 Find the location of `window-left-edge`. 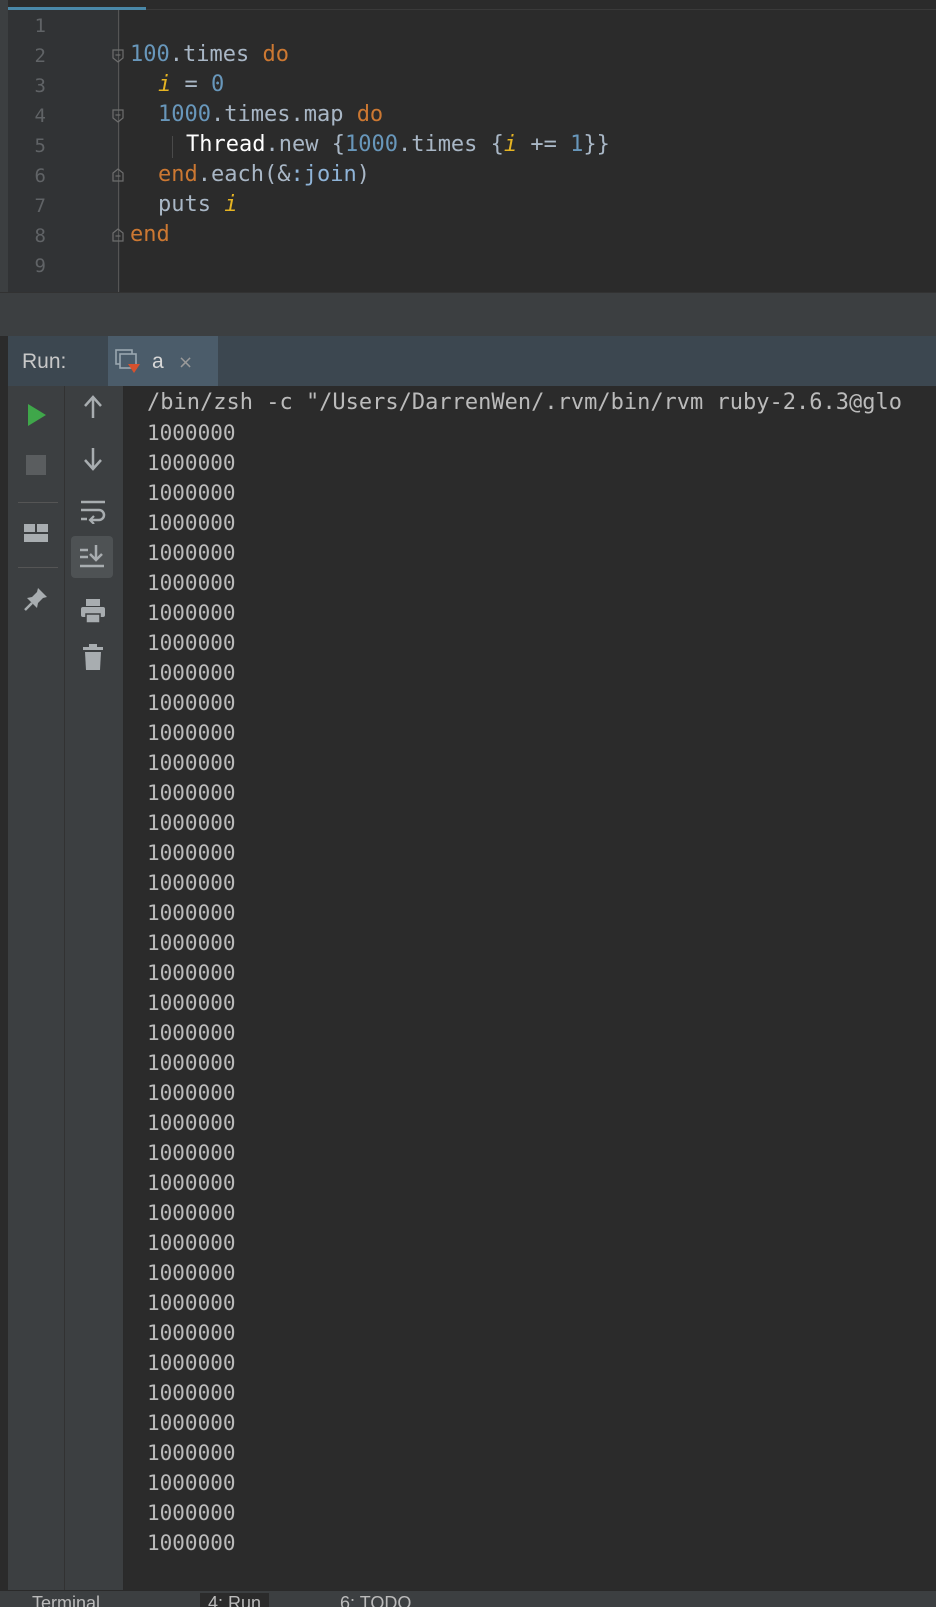

window-left-edge is located at coordinates (4, 971).